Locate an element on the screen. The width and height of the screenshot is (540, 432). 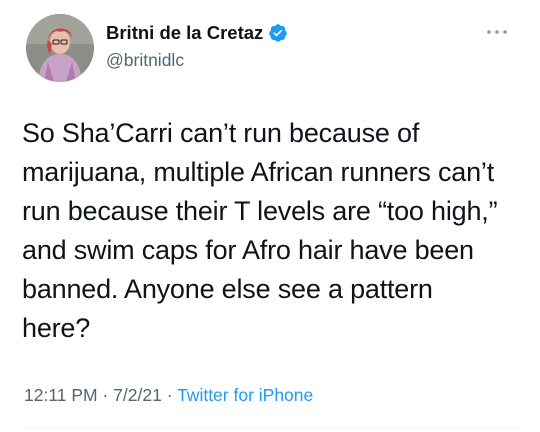
display-name: Britni de la Cretaz is located at coordinates (184, 33).